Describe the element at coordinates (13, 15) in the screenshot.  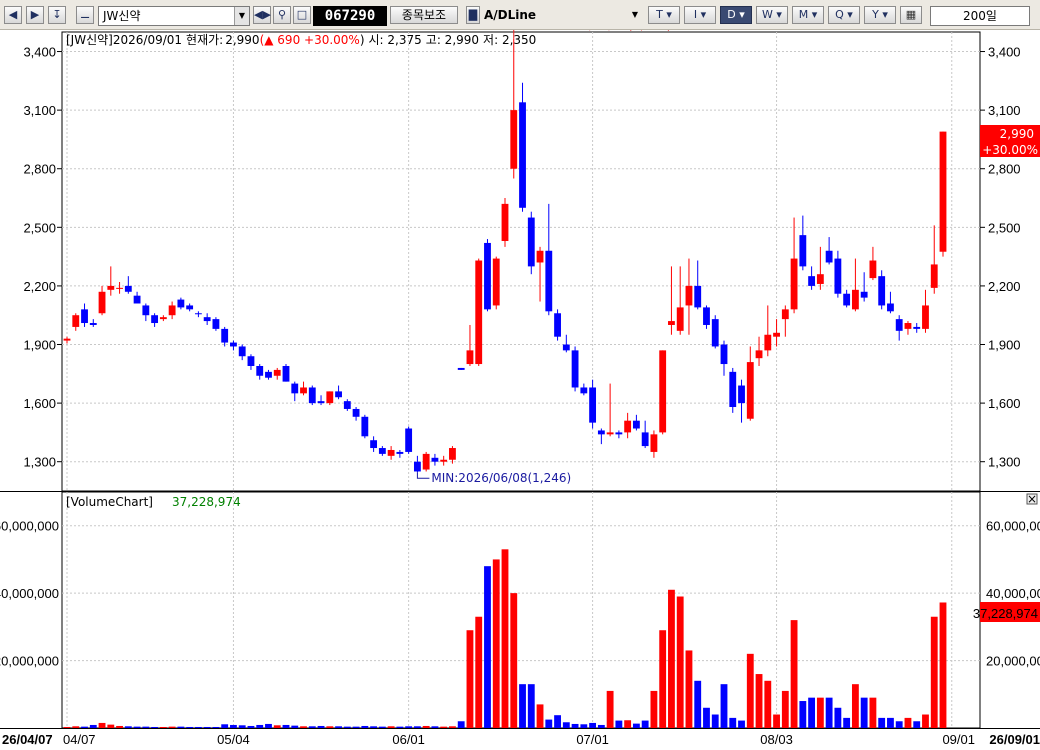
I see `sidebar-toggle-icon: ◀` at that location.